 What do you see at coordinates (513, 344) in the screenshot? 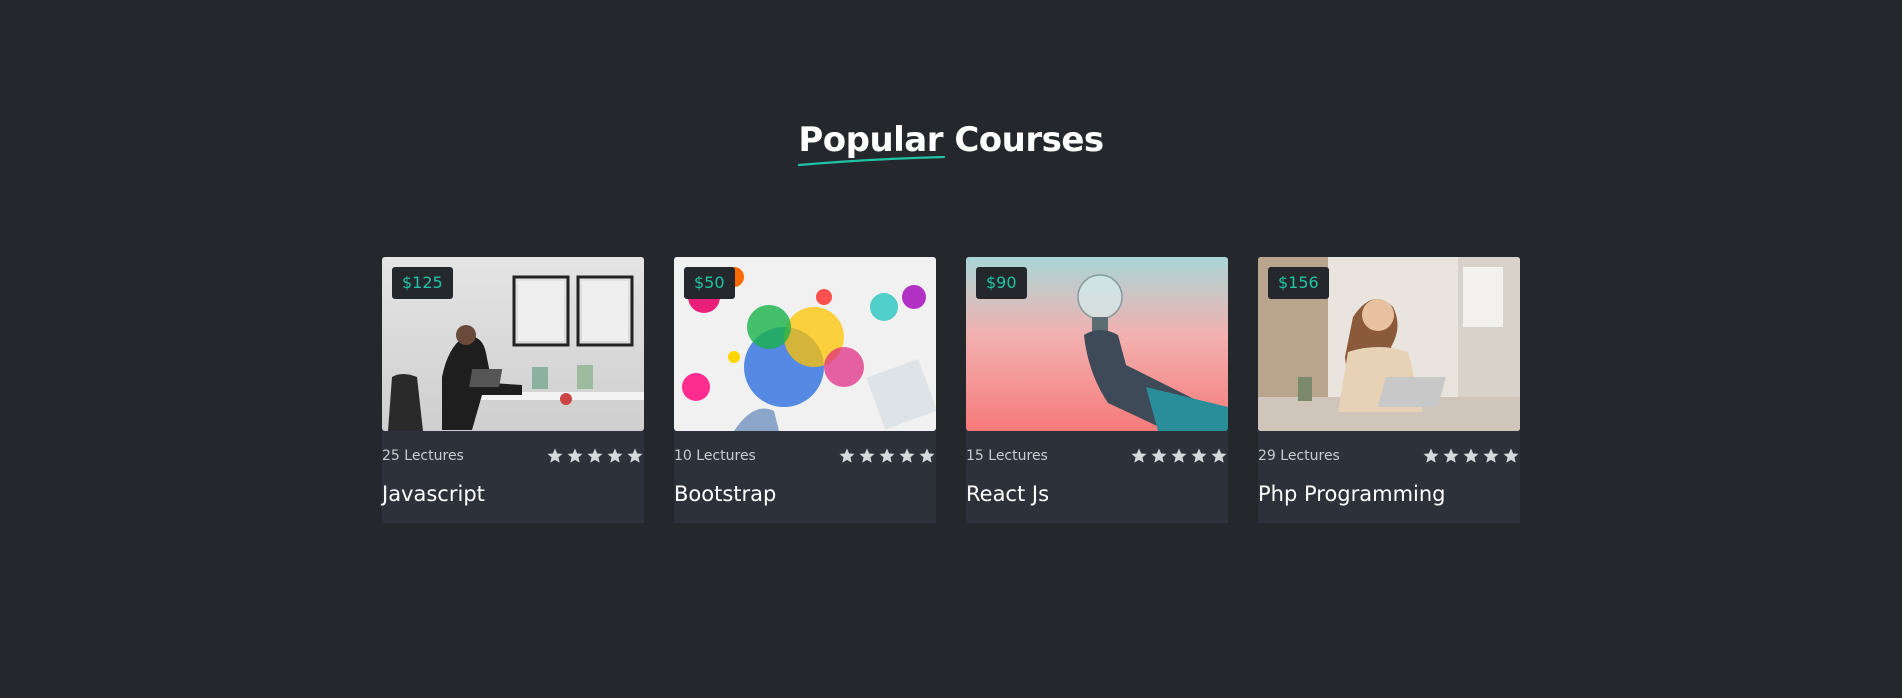
I see `course-image: $125` at bounding box center [513, 344].